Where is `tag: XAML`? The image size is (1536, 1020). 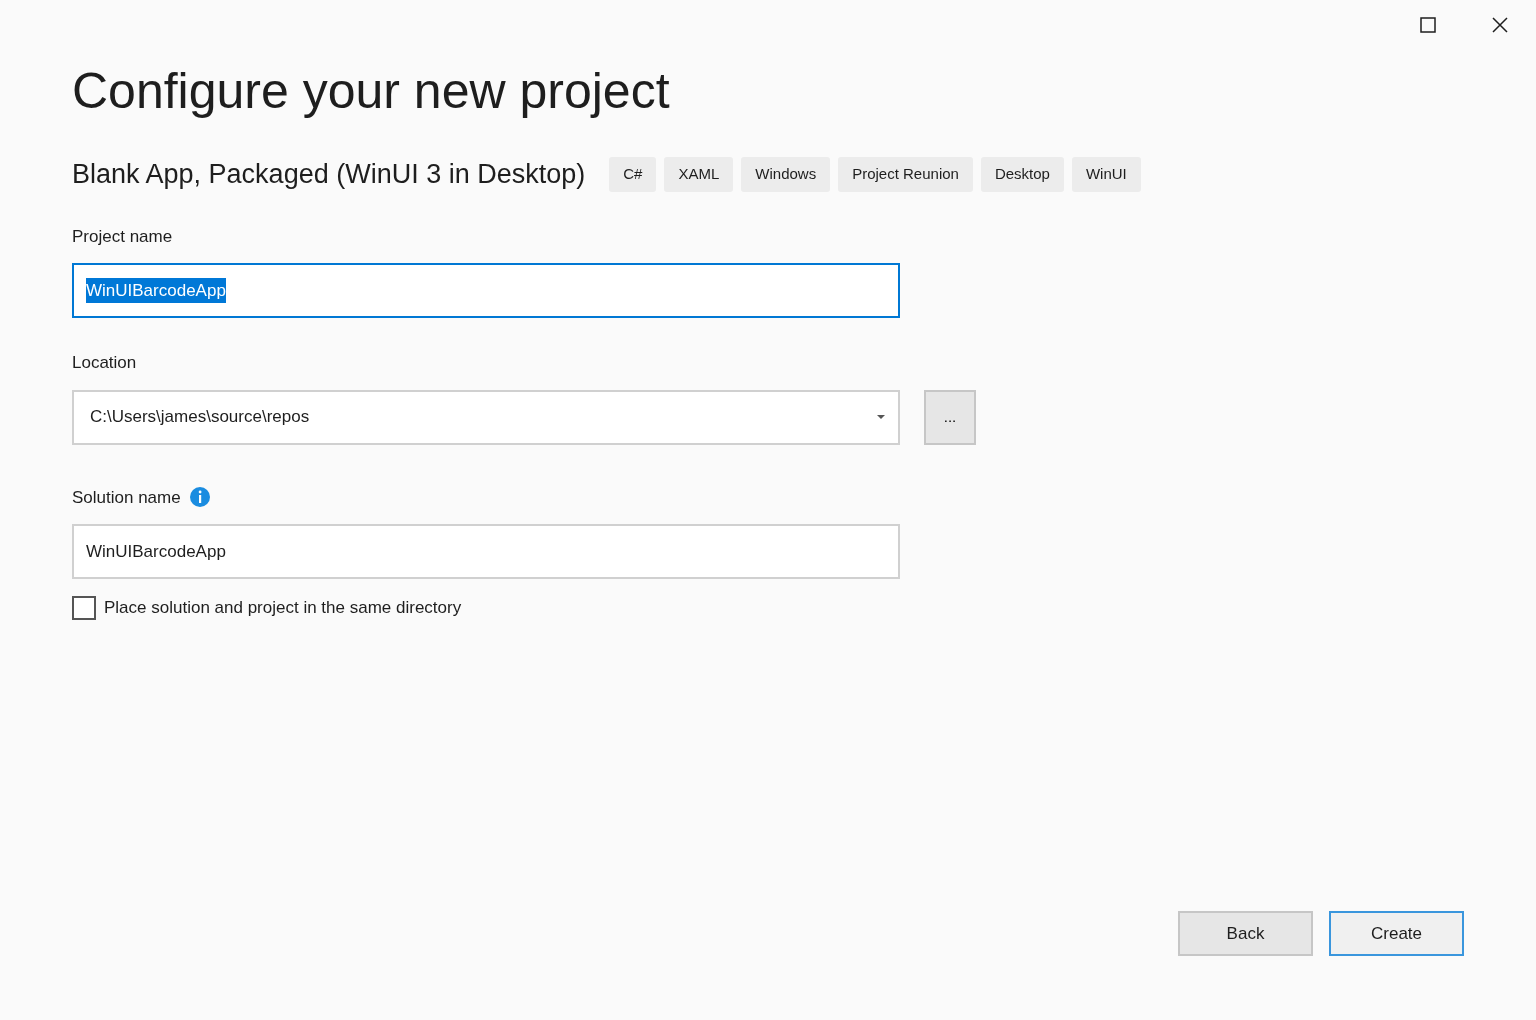 tag: XAML is located at coordinates (699, 174).